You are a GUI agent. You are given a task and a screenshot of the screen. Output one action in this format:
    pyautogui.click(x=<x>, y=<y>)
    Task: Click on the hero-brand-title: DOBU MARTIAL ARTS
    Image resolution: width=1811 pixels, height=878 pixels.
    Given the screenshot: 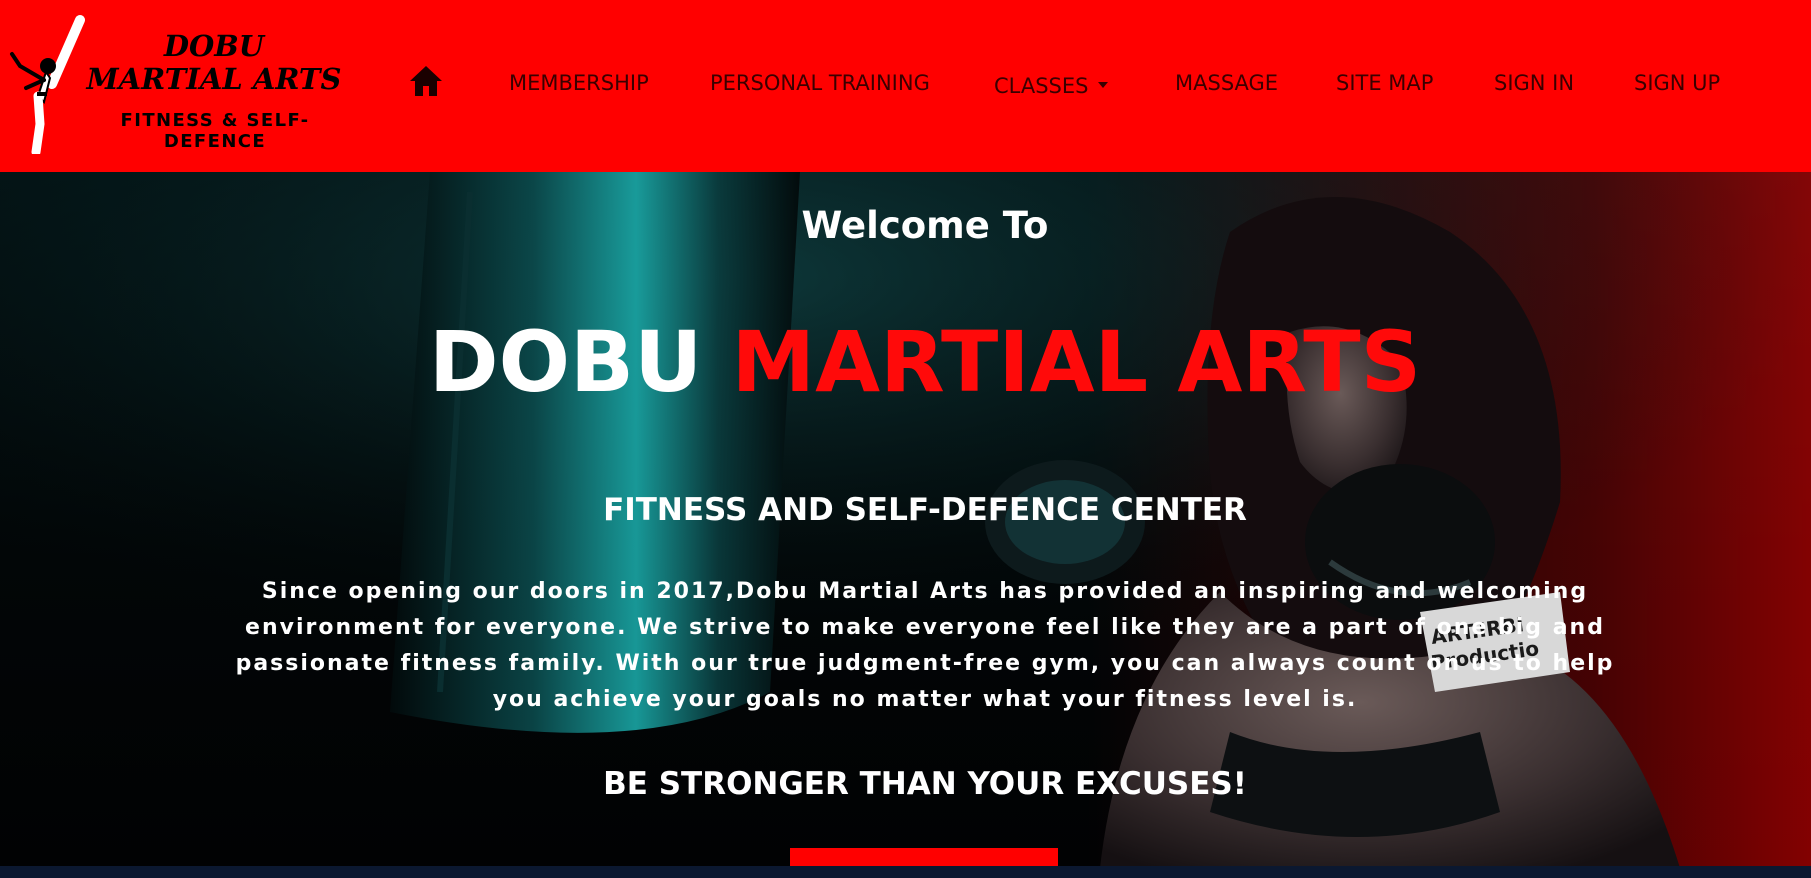 What is the action you would take?
    pyautogui.click(x=905, y=362)
    